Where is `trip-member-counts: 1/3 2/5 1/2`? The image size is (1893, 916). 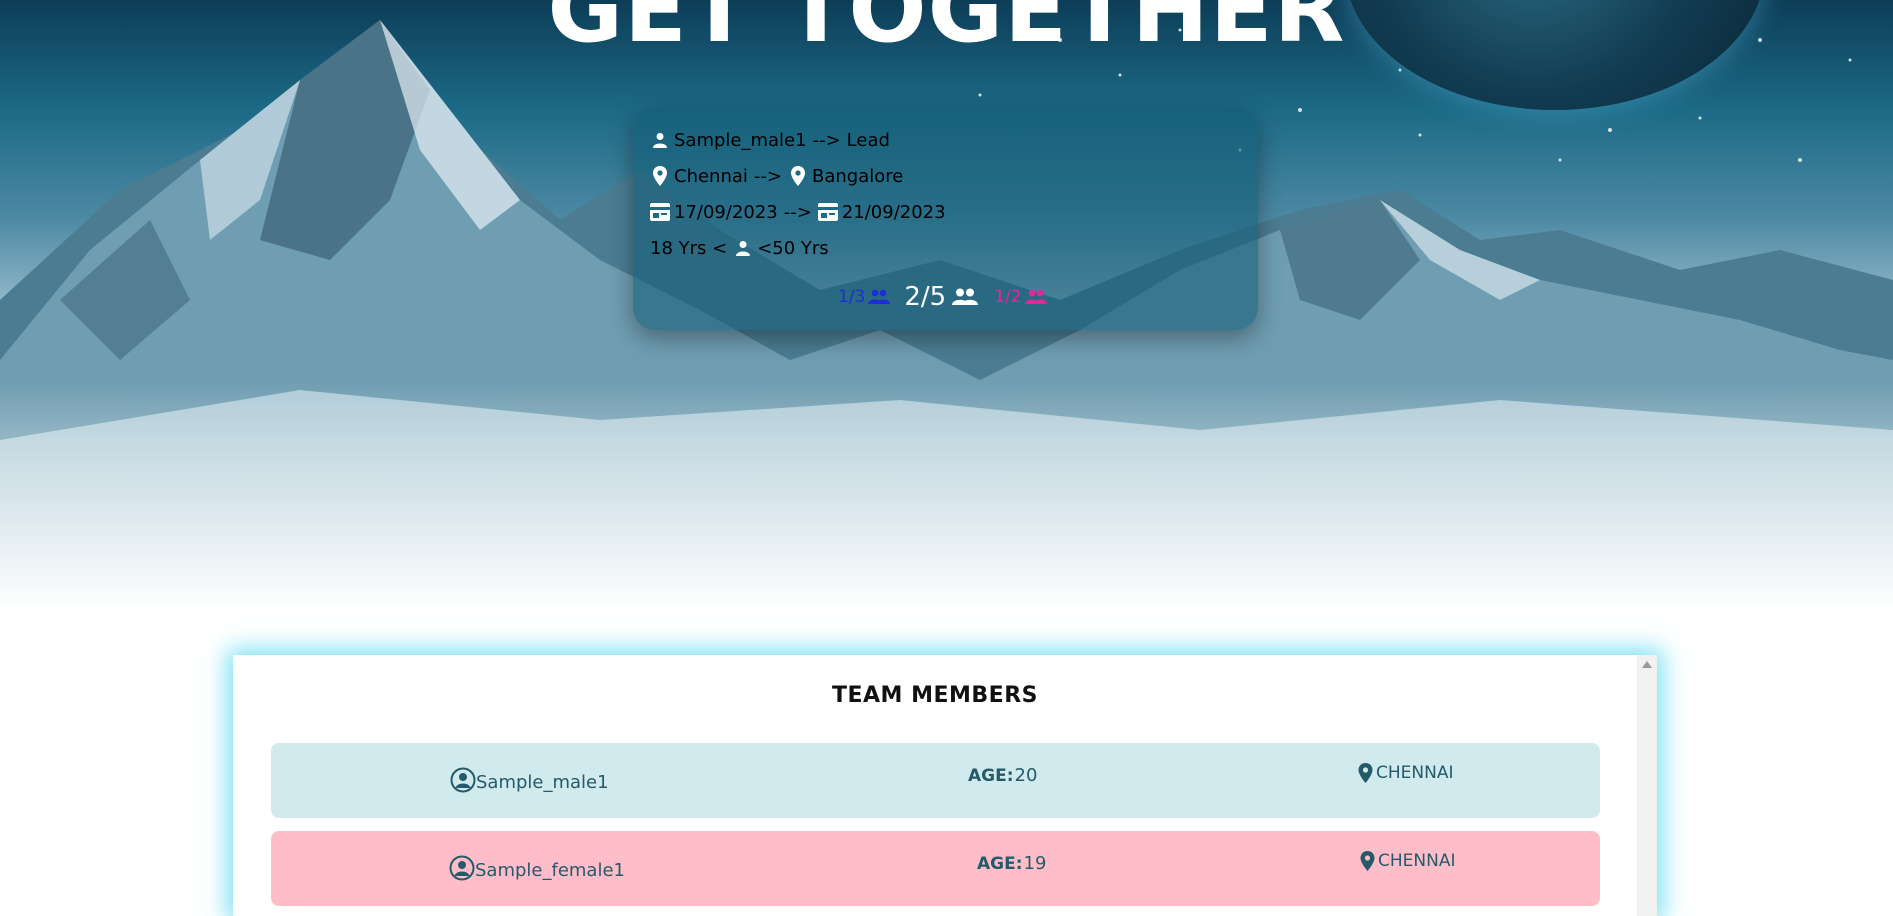
trip-member-counts: 1/3 2/5 1/2 is located at coordinates (942, 297).